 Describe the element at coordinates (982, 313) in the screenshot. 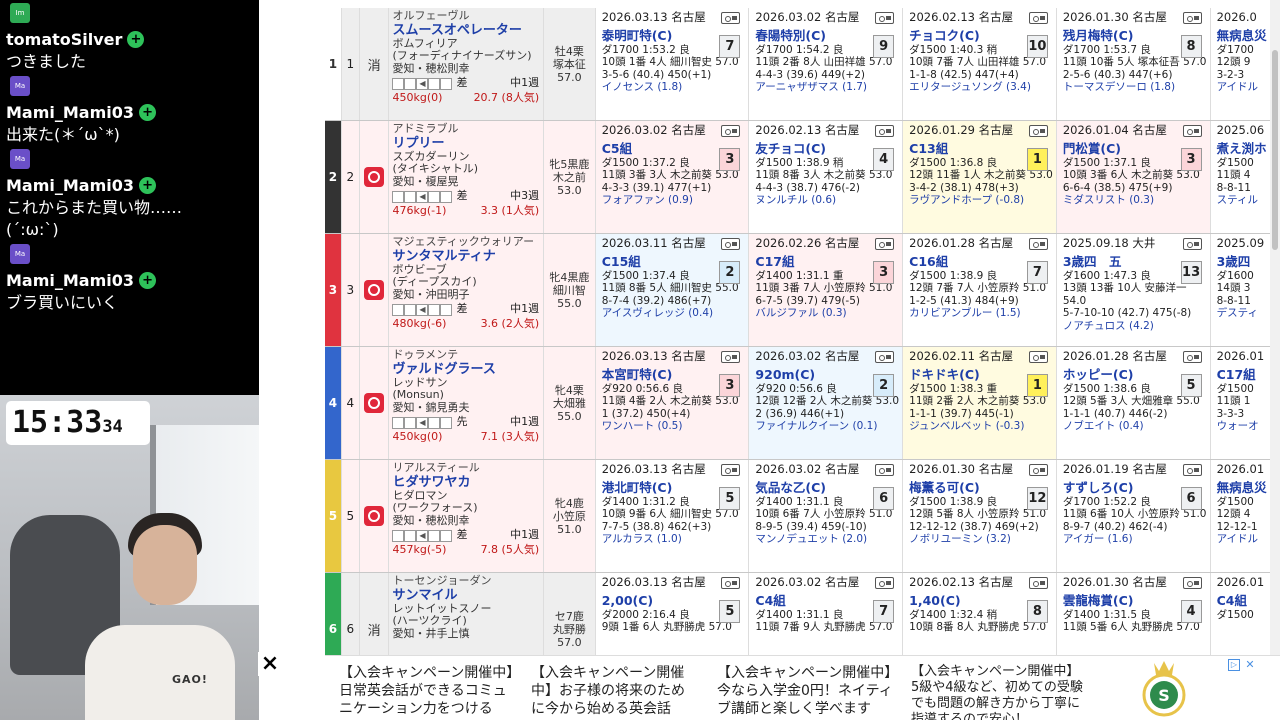

I see `race-winner: カリビアンブルー (1.5)` at that location.